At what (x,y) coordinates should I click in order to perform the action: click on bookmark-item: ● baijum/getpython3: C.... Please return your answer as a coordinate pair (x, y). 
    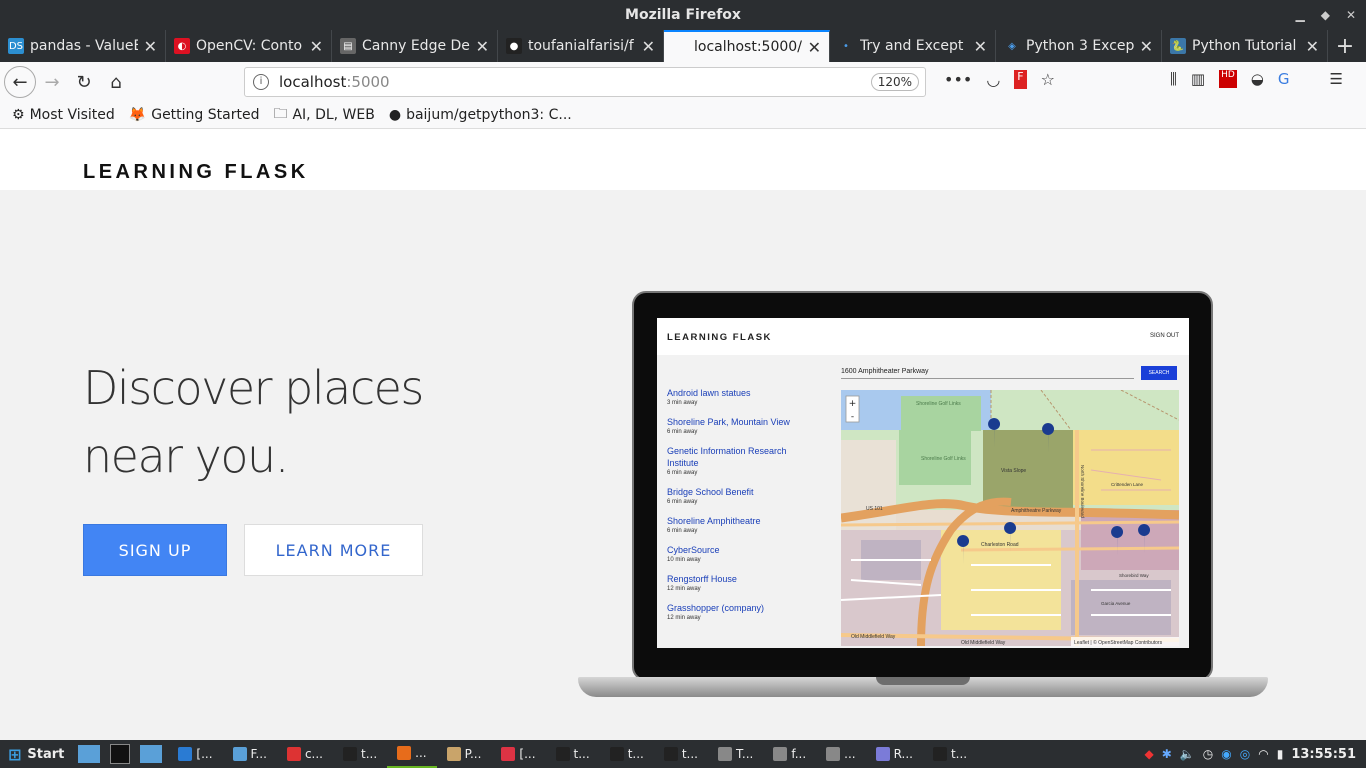
    Looking at the image, I should click on (480, 115).